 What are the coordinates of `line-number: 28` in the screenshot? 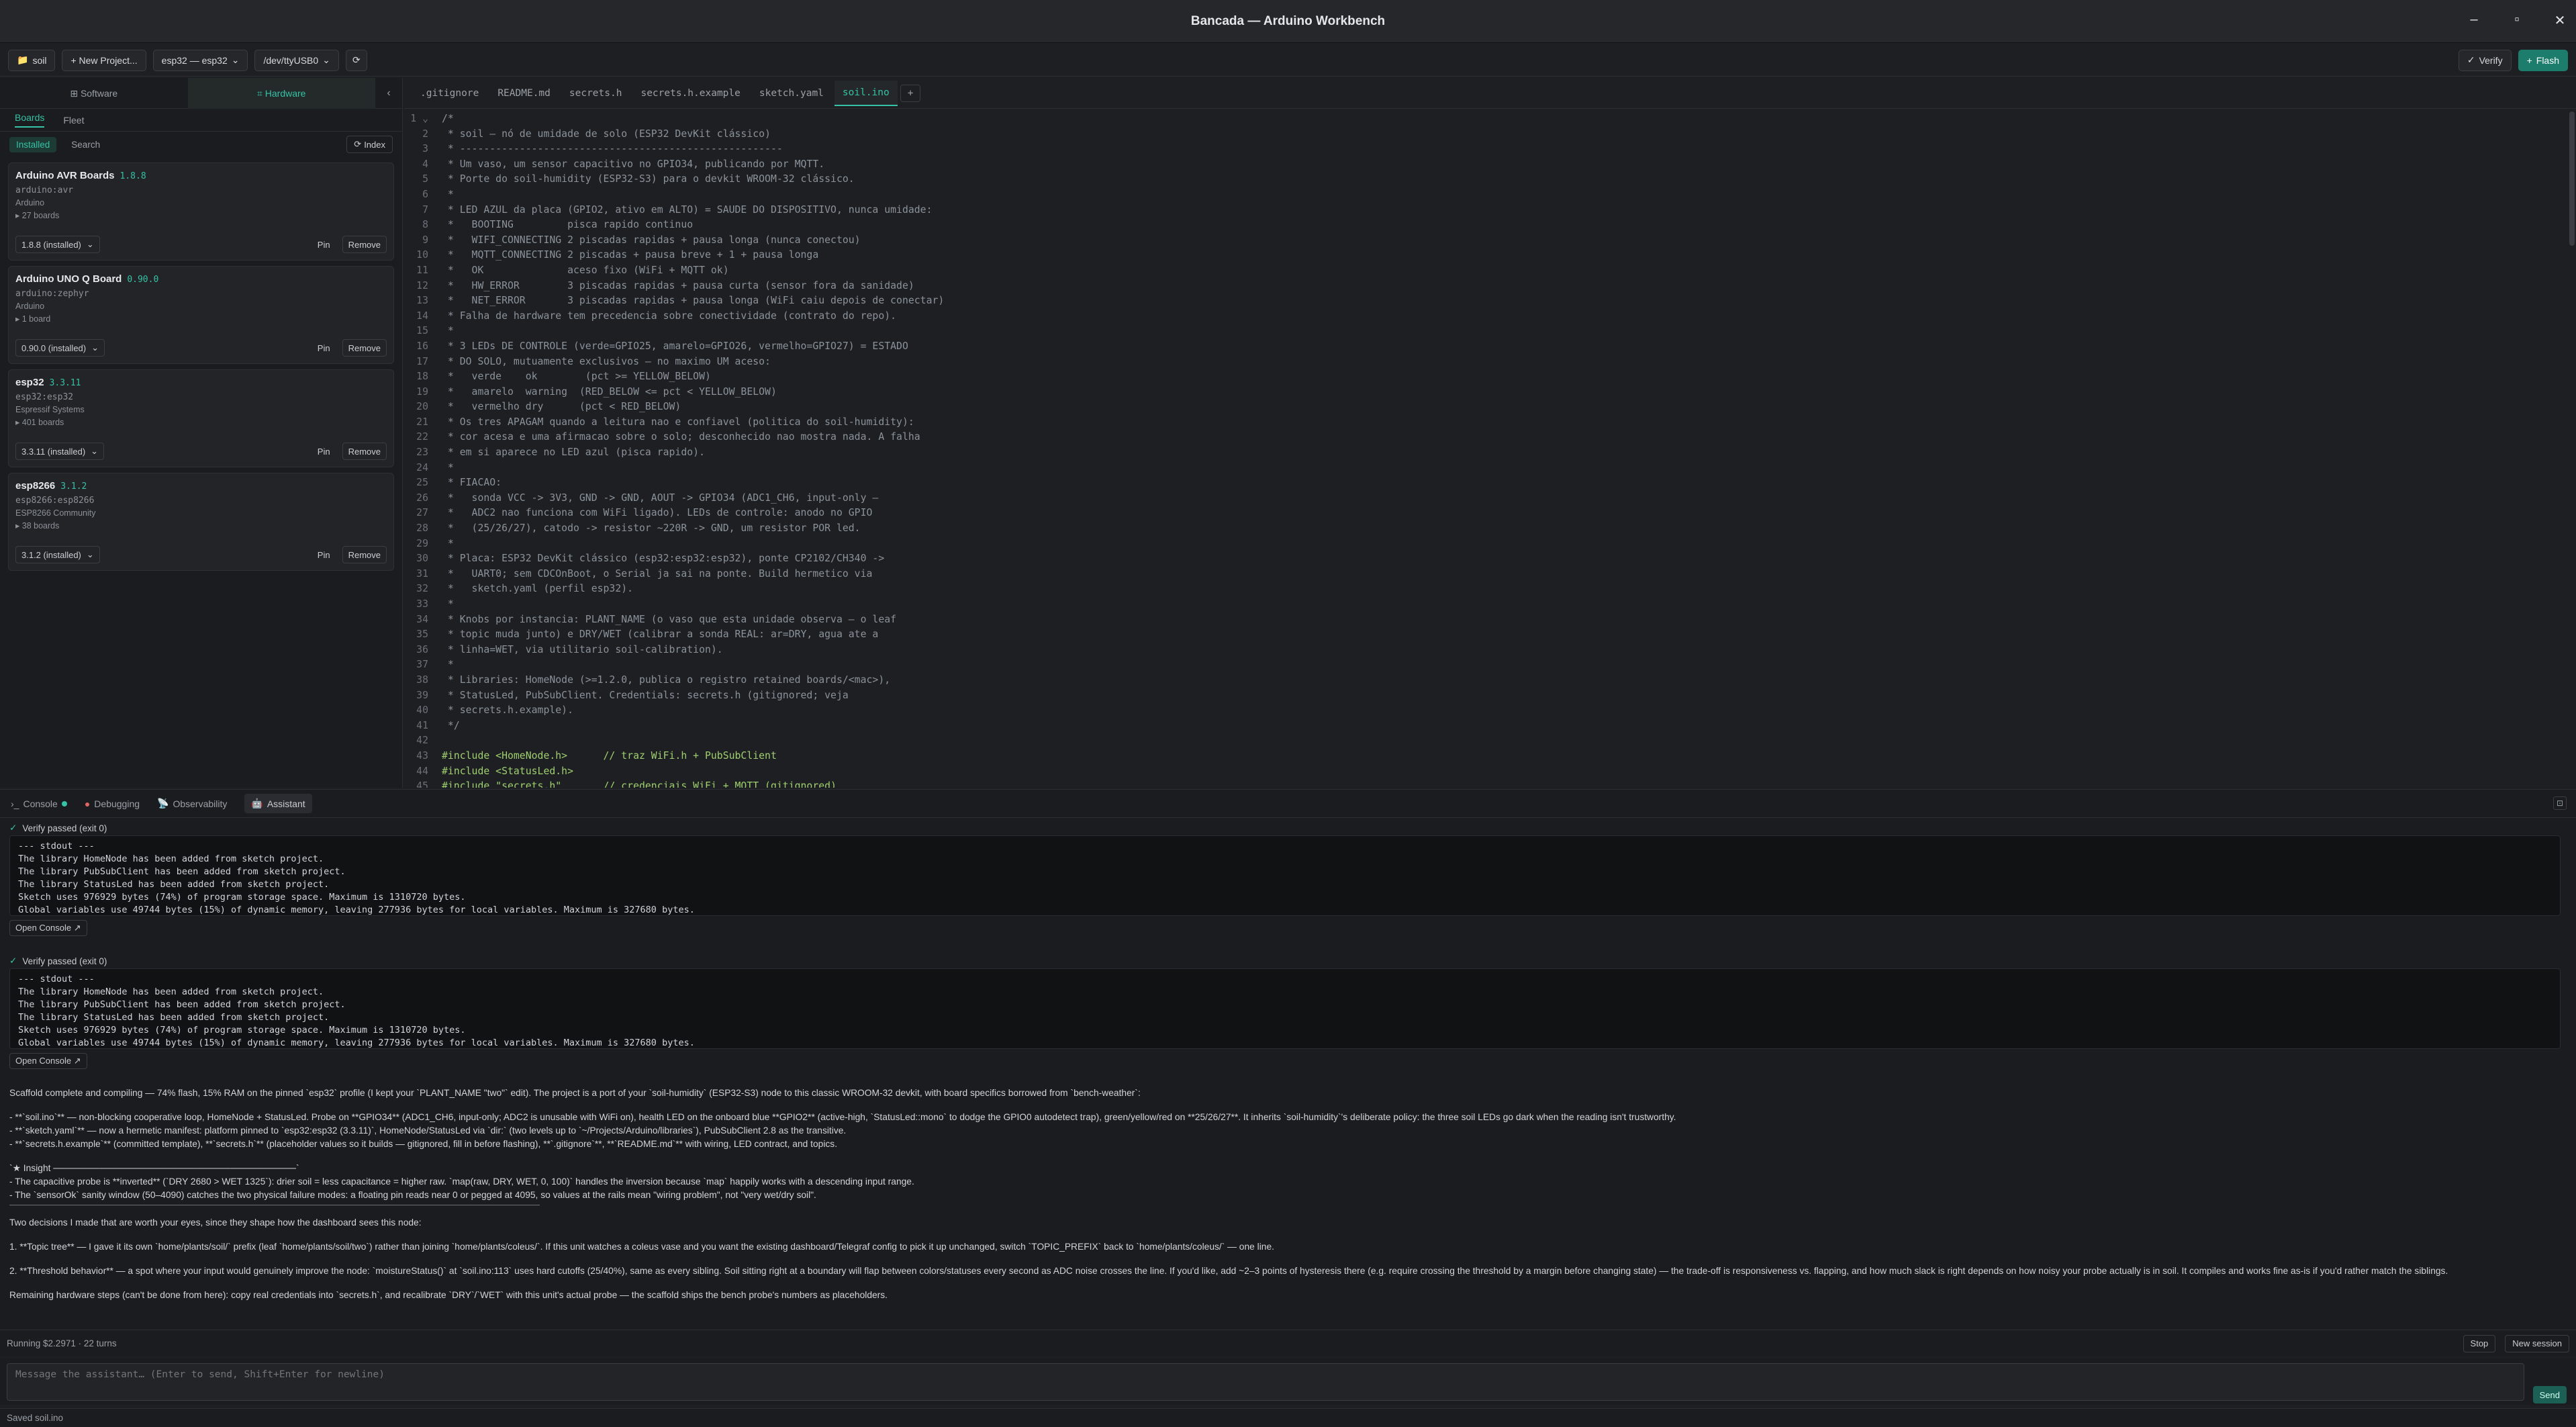 It's located at (422, 528).